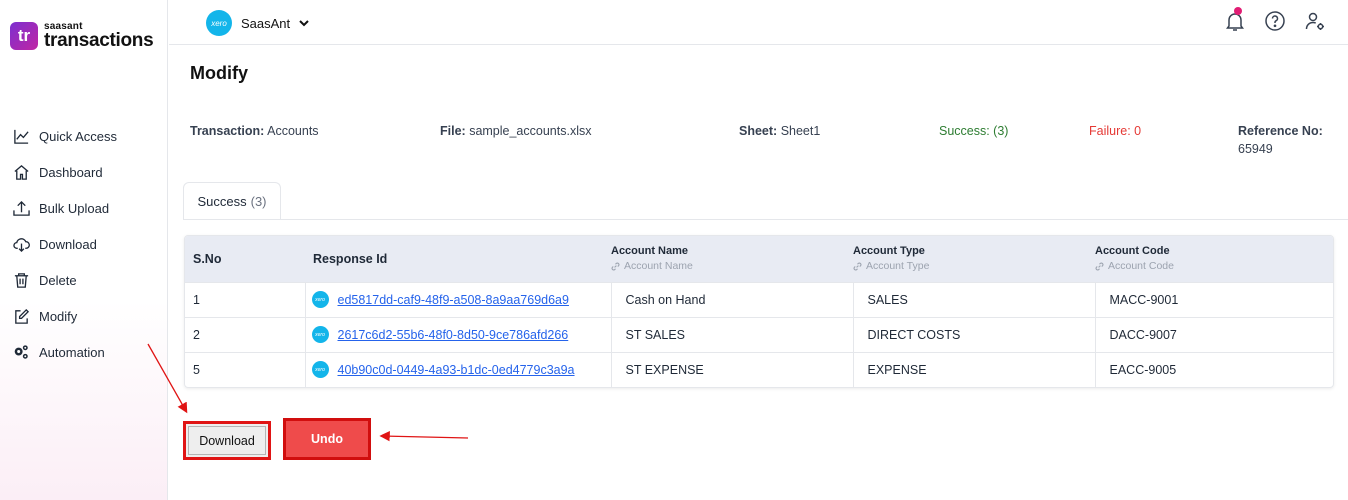 The width and height of the screenshot is (1348, 500). I want to click on page-title: Modify, so click(219, 73).